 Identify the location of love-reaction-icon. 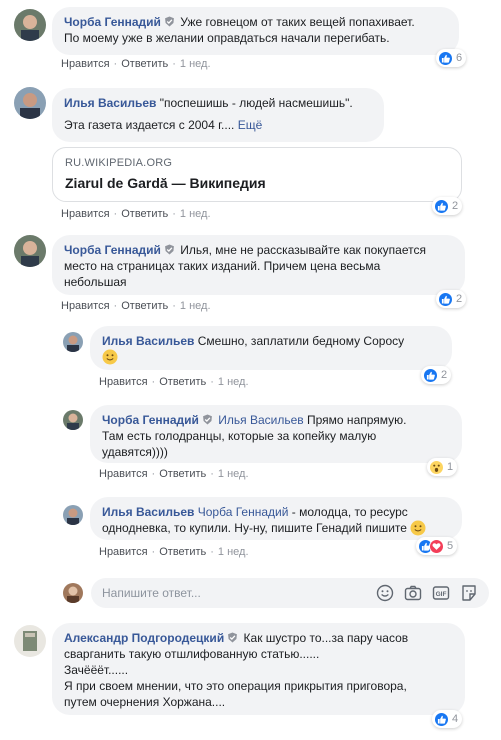
(436, 546).